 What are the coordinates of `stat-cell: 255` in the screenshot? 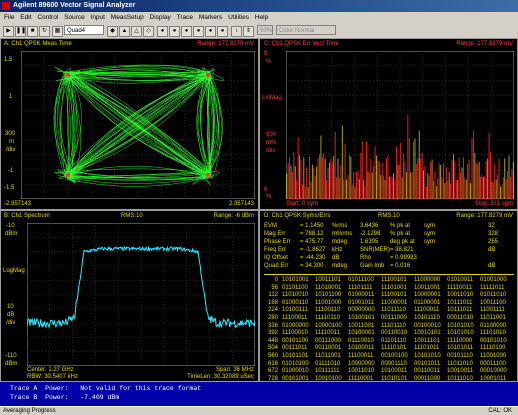 It's located at (493, 242).